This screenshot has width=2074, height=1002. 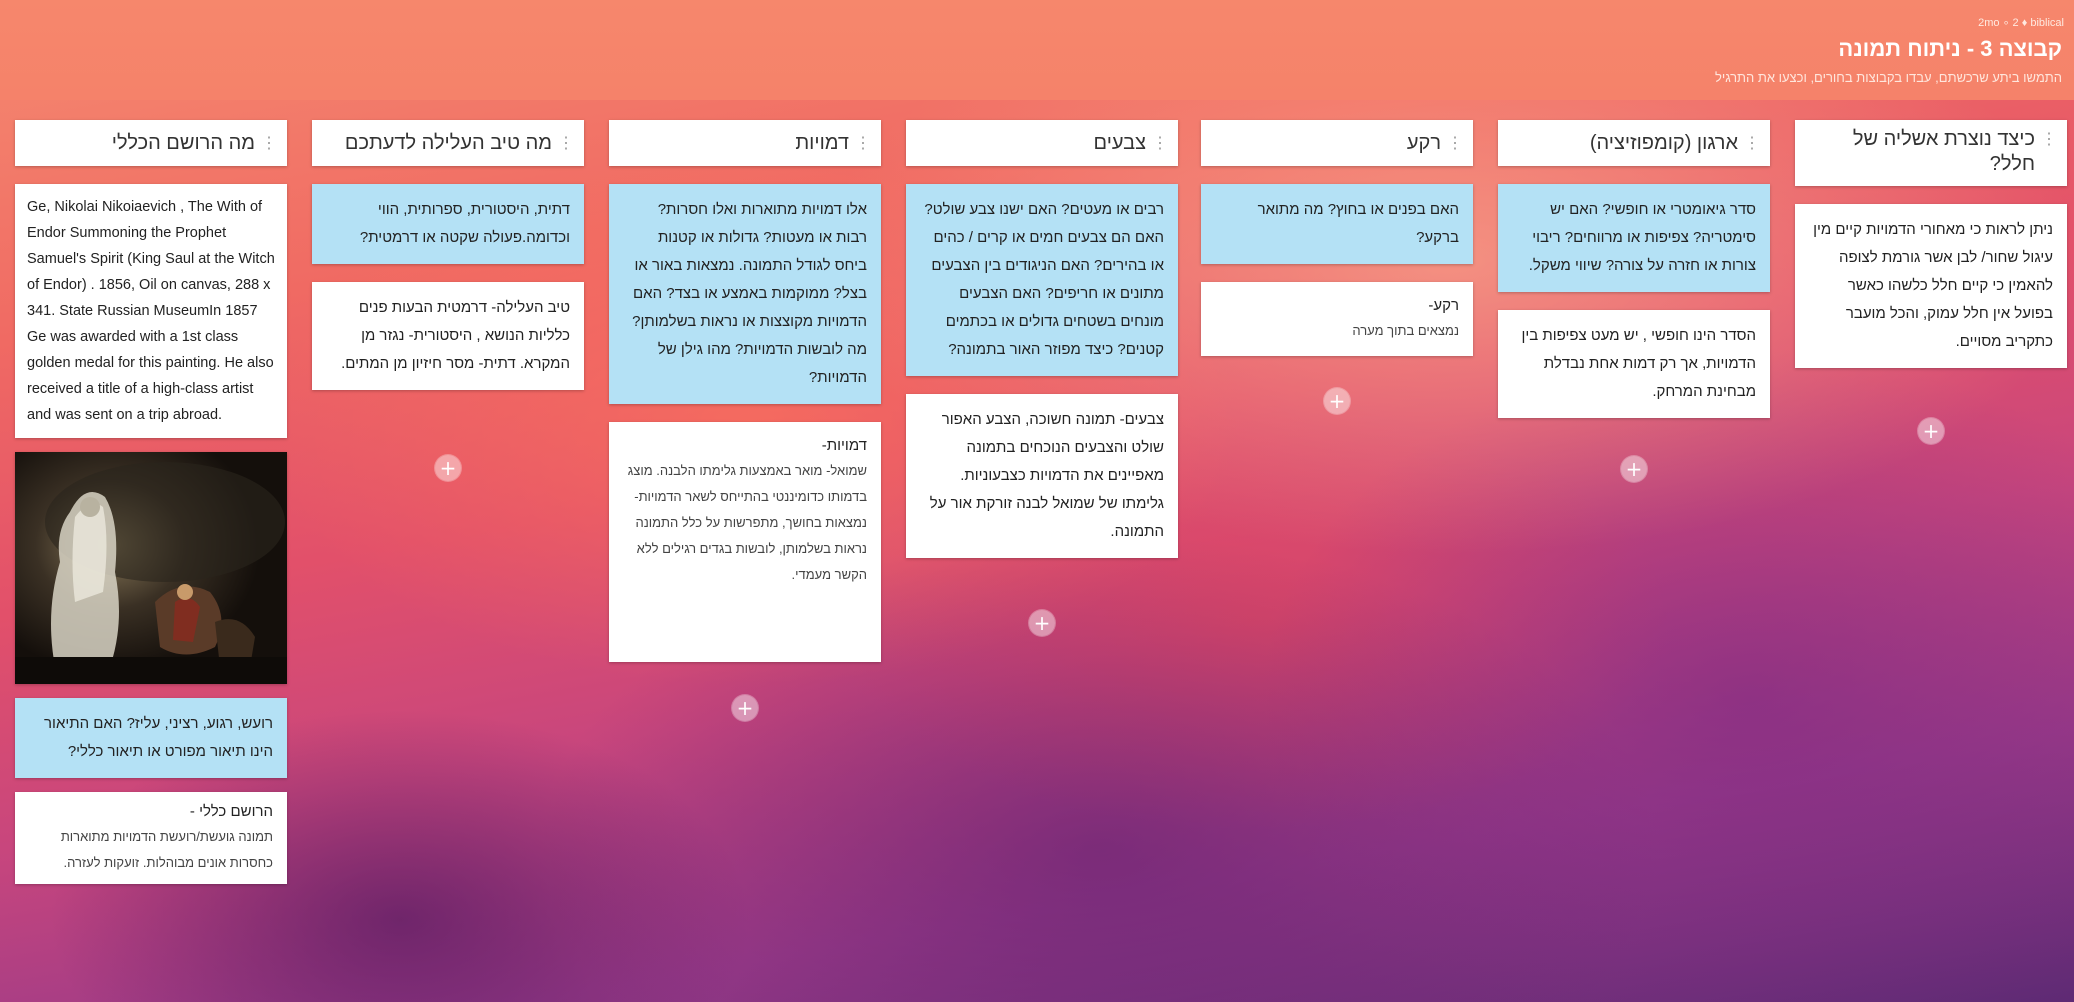 I want to click on column-title: רקע, so click(x=1423, y=142).